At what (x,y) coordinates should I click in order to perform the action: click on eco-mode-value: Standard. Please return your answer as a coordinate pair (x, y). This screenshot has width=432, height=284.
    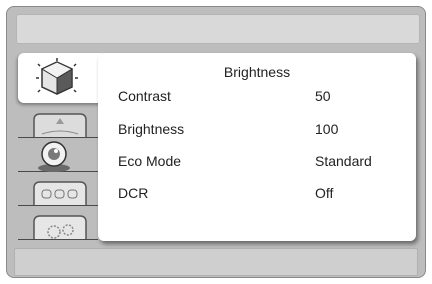
    Looking at the image, I should click on (343, 161).